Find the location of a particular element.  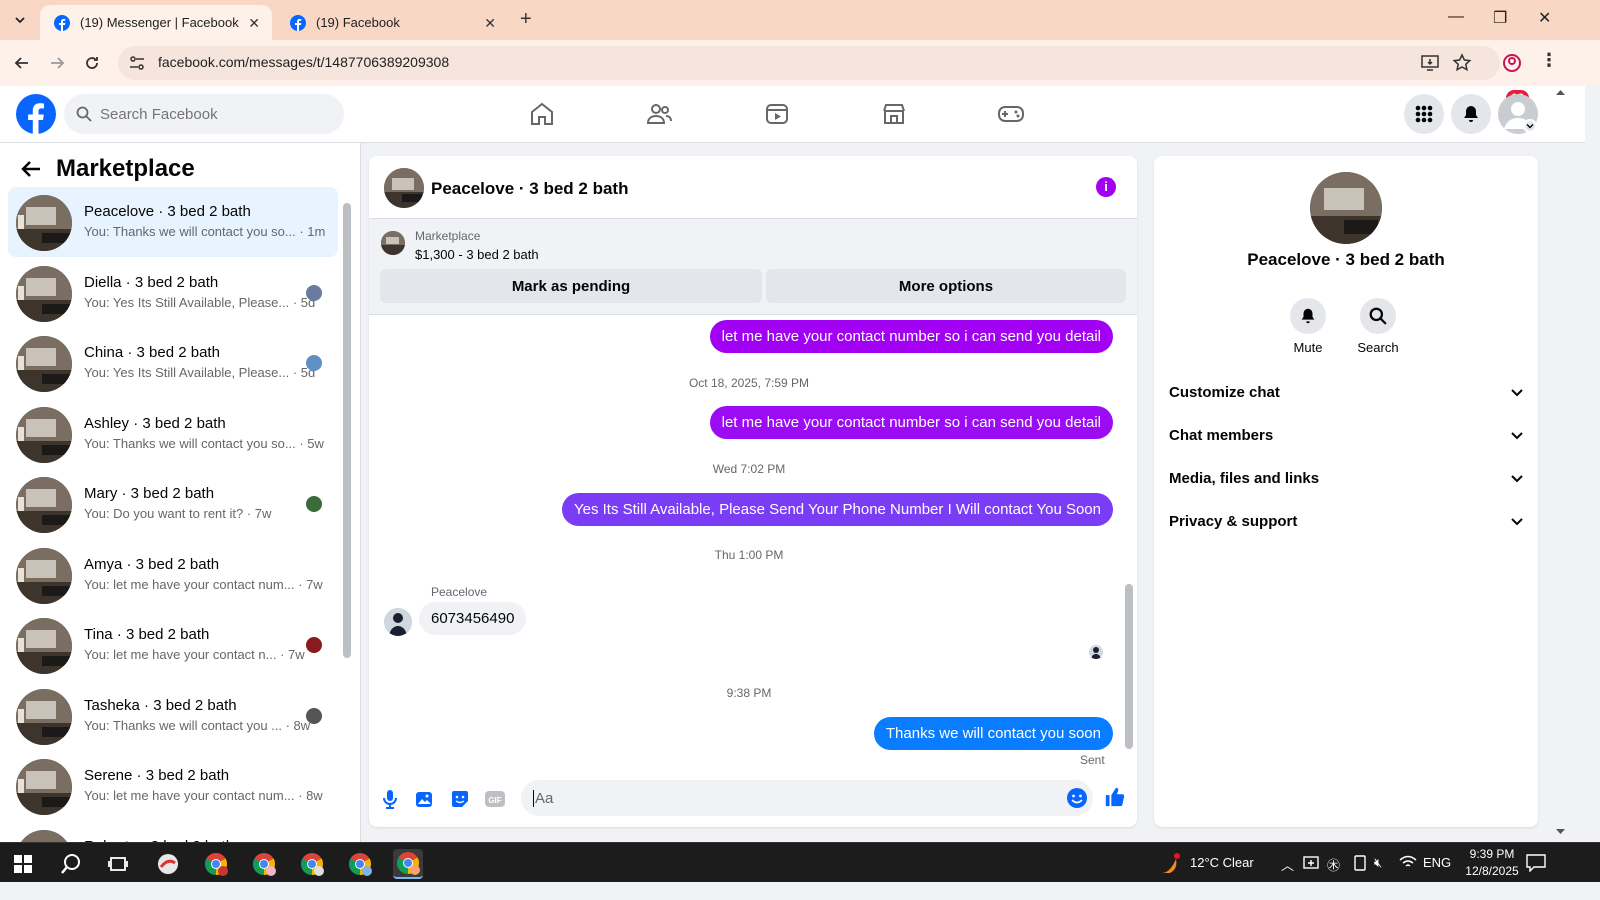

photo-icon is located at coordinates (425, 799).